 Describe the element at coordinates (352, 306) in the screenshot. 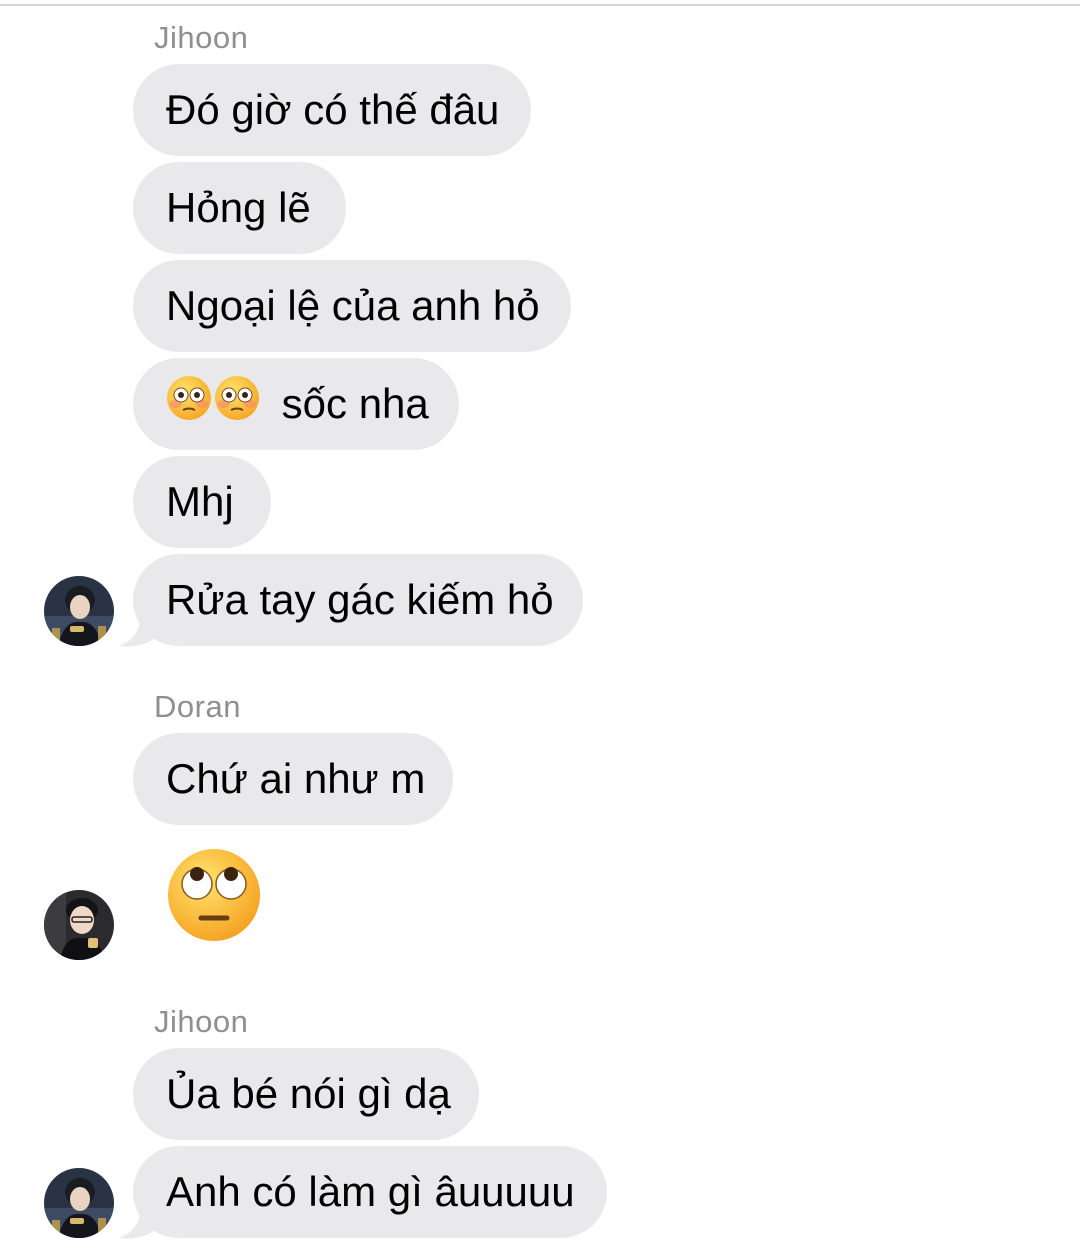

I see `message-bubble: Ngoại lệ của anh hỏ` at that location.